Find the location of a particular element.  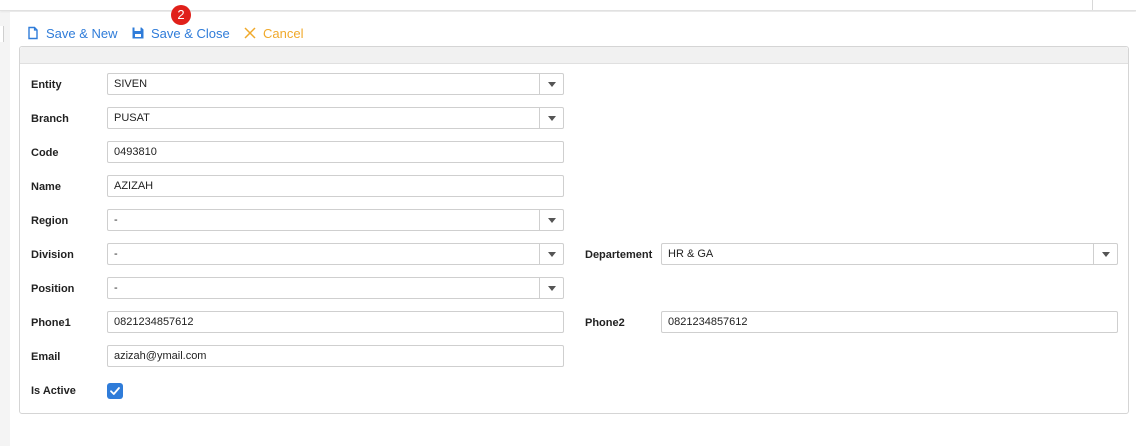

entity-label: Entity is located at coordinates (46, 85).